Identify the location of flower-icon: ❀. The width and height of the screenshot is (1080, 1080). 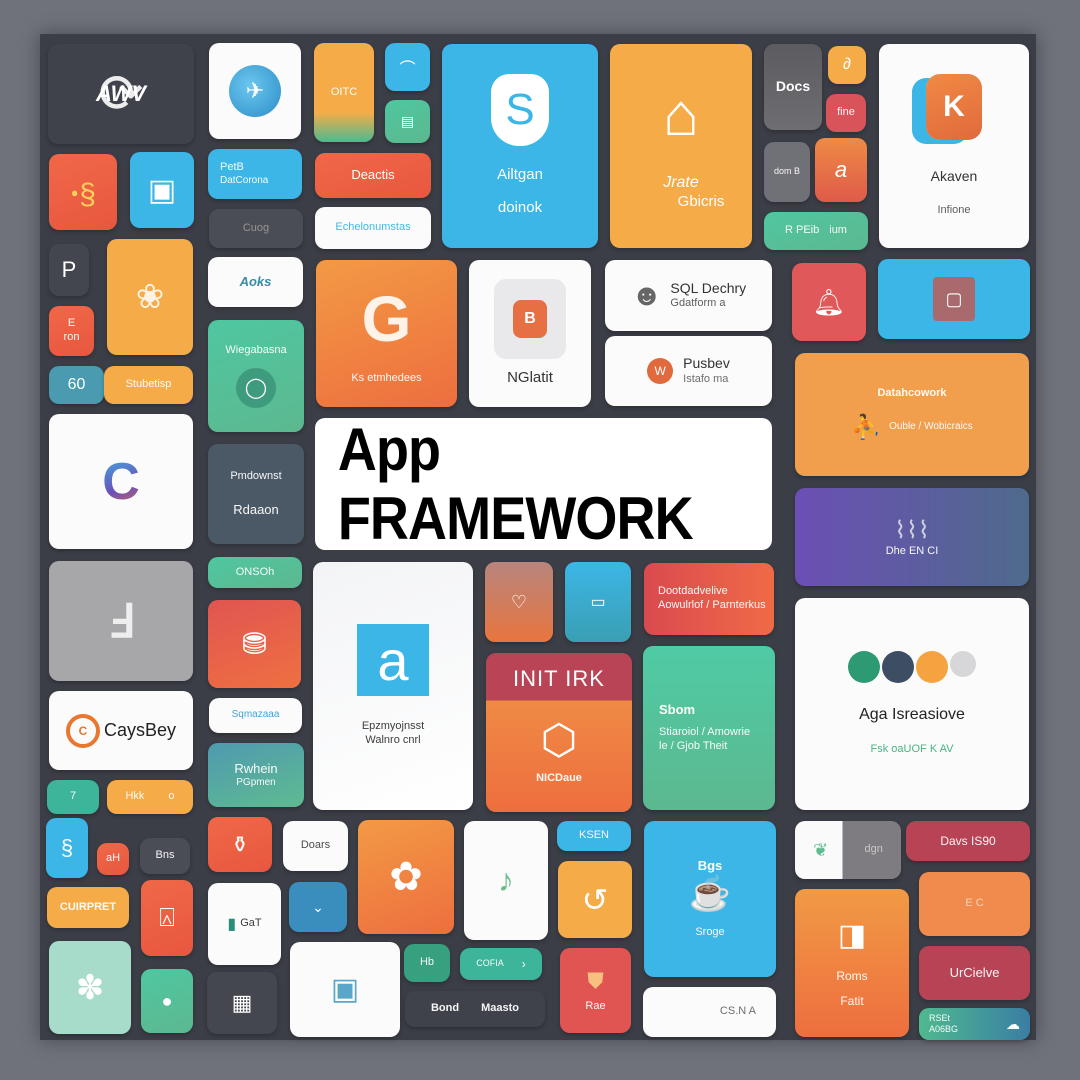
(150, 297).